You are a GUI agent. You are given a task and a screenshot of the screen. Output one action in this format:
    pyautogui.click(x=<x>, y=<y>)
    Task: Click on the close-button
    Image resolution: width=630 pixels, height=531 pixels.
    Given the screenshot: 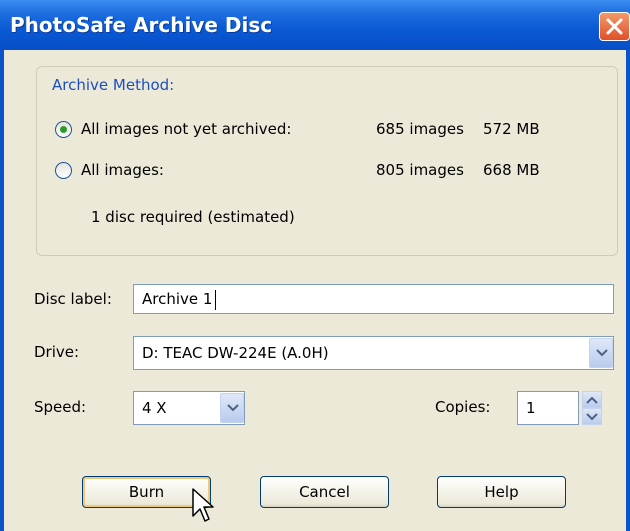 What is the action you would take?
    pyautogui.click(x=614, y=26)
    